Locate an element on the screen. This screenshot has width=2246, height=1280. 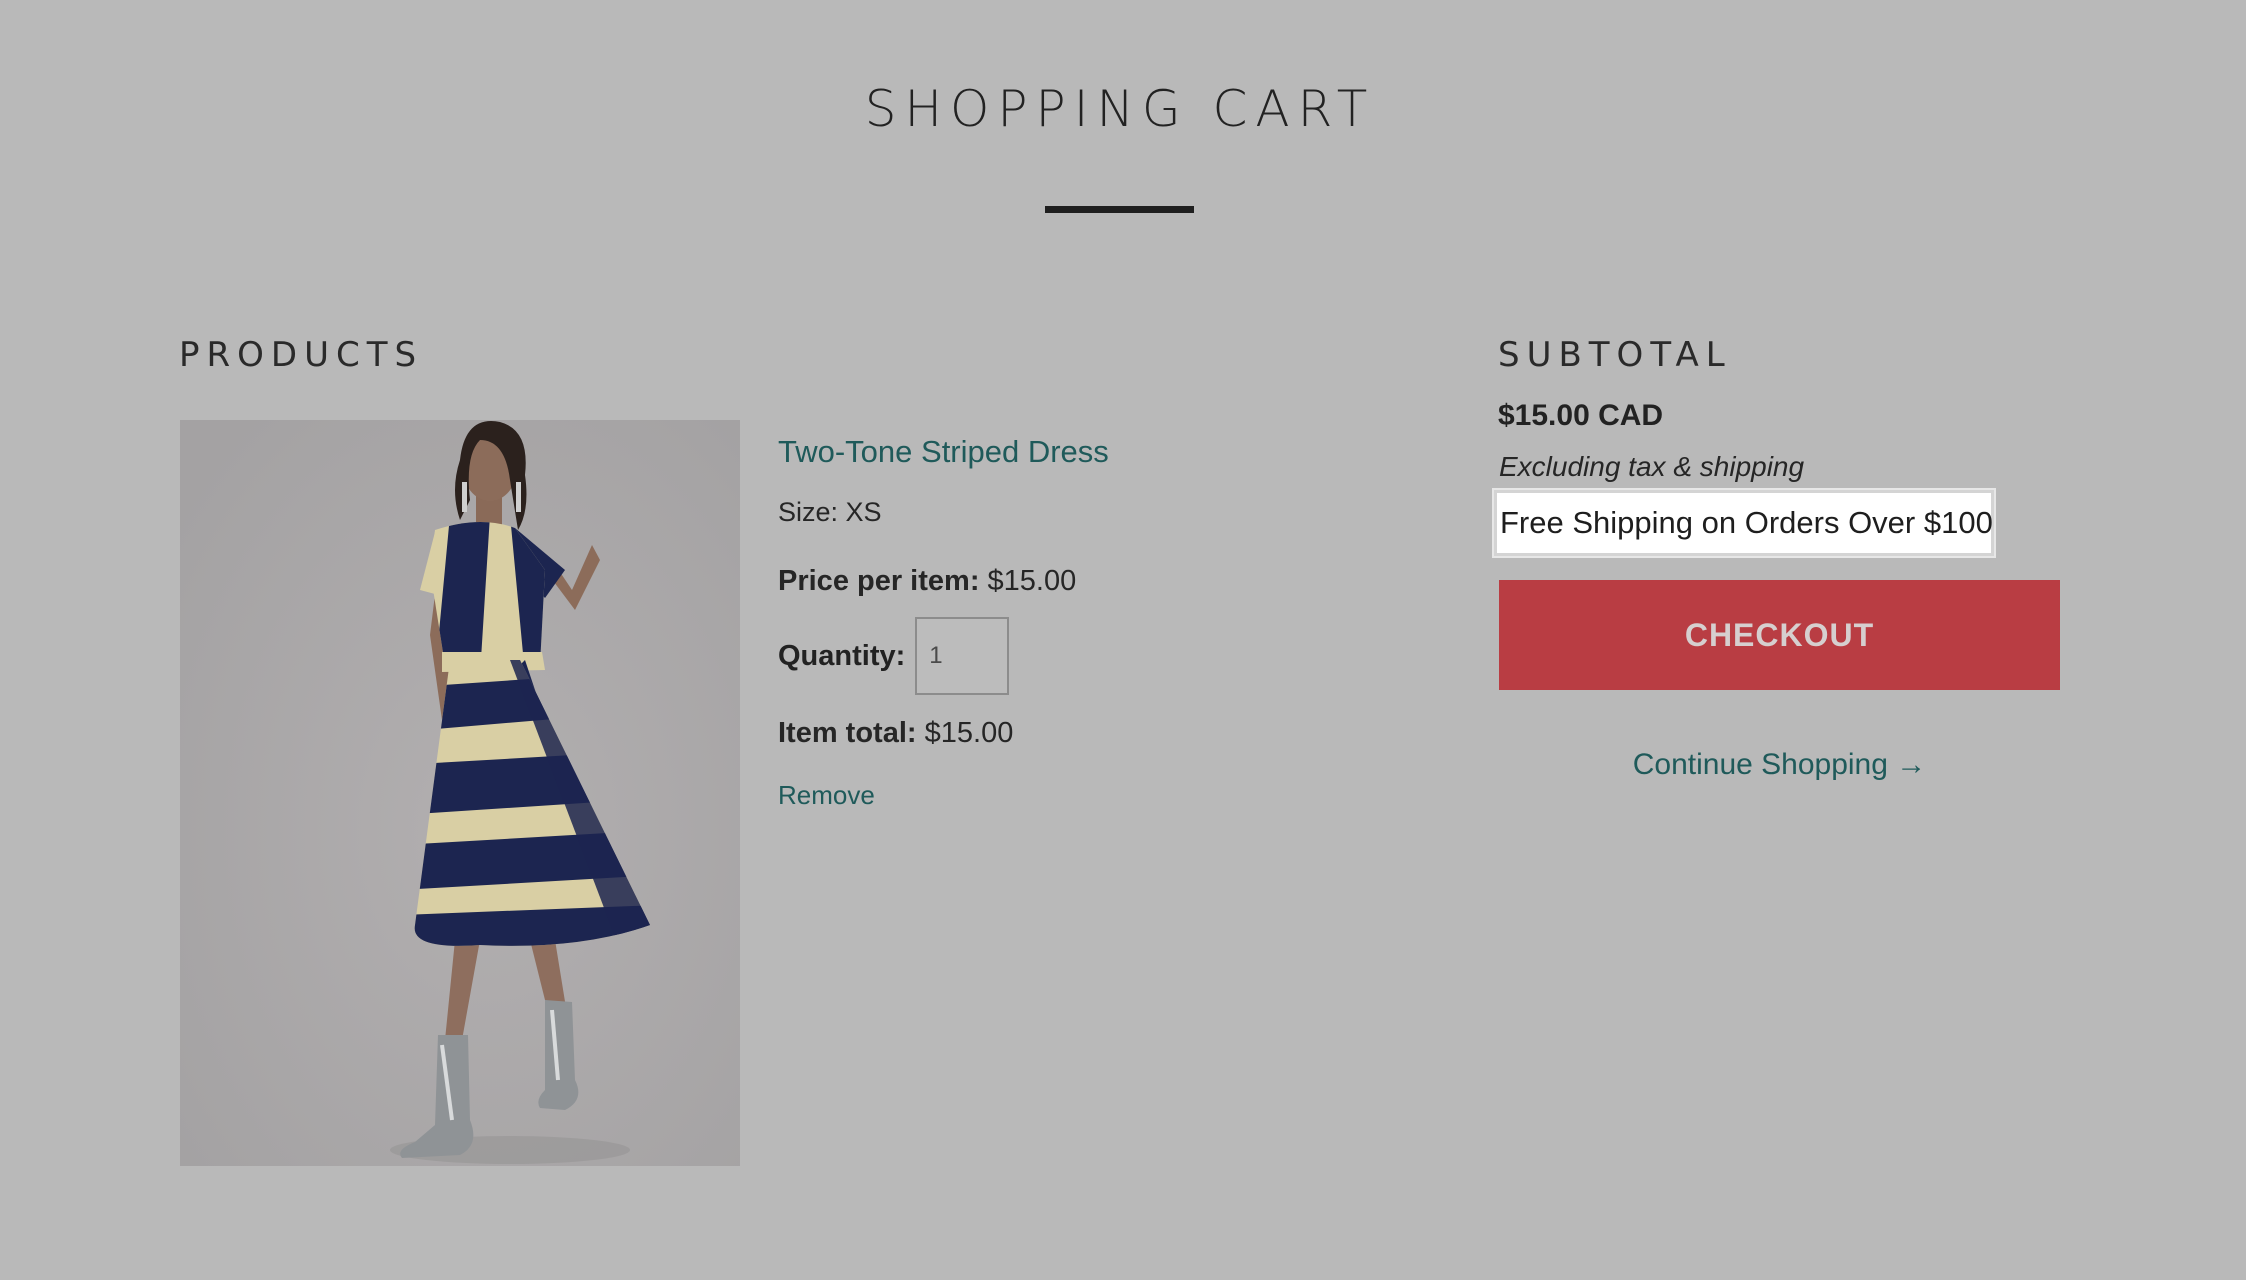
item-total-label: Item total: is located at coordinates (847, 733).